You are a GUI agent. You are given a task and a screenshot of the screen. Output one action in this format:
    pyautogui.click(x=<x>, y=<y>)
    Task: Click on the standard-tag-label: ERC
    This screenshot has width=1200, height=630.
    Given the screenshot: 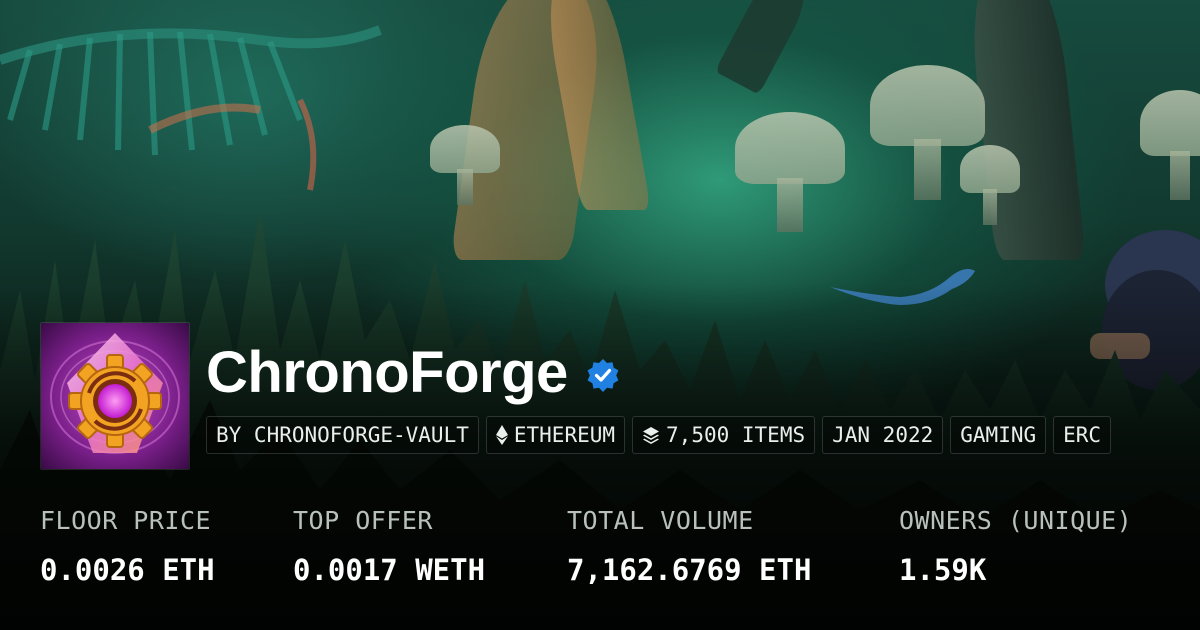 What is the action you would take?
    pyautogui.click(x=1082, y=435)
    